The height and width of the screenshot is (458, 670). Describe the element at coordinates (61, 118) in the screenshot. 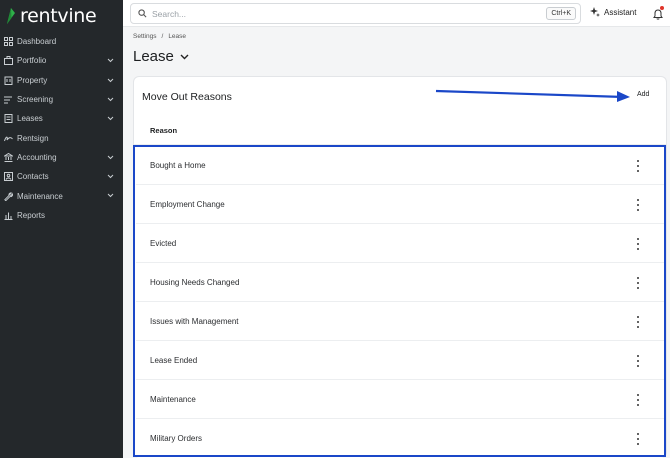

I see `sidebar-item-leases: Leases` at that location.